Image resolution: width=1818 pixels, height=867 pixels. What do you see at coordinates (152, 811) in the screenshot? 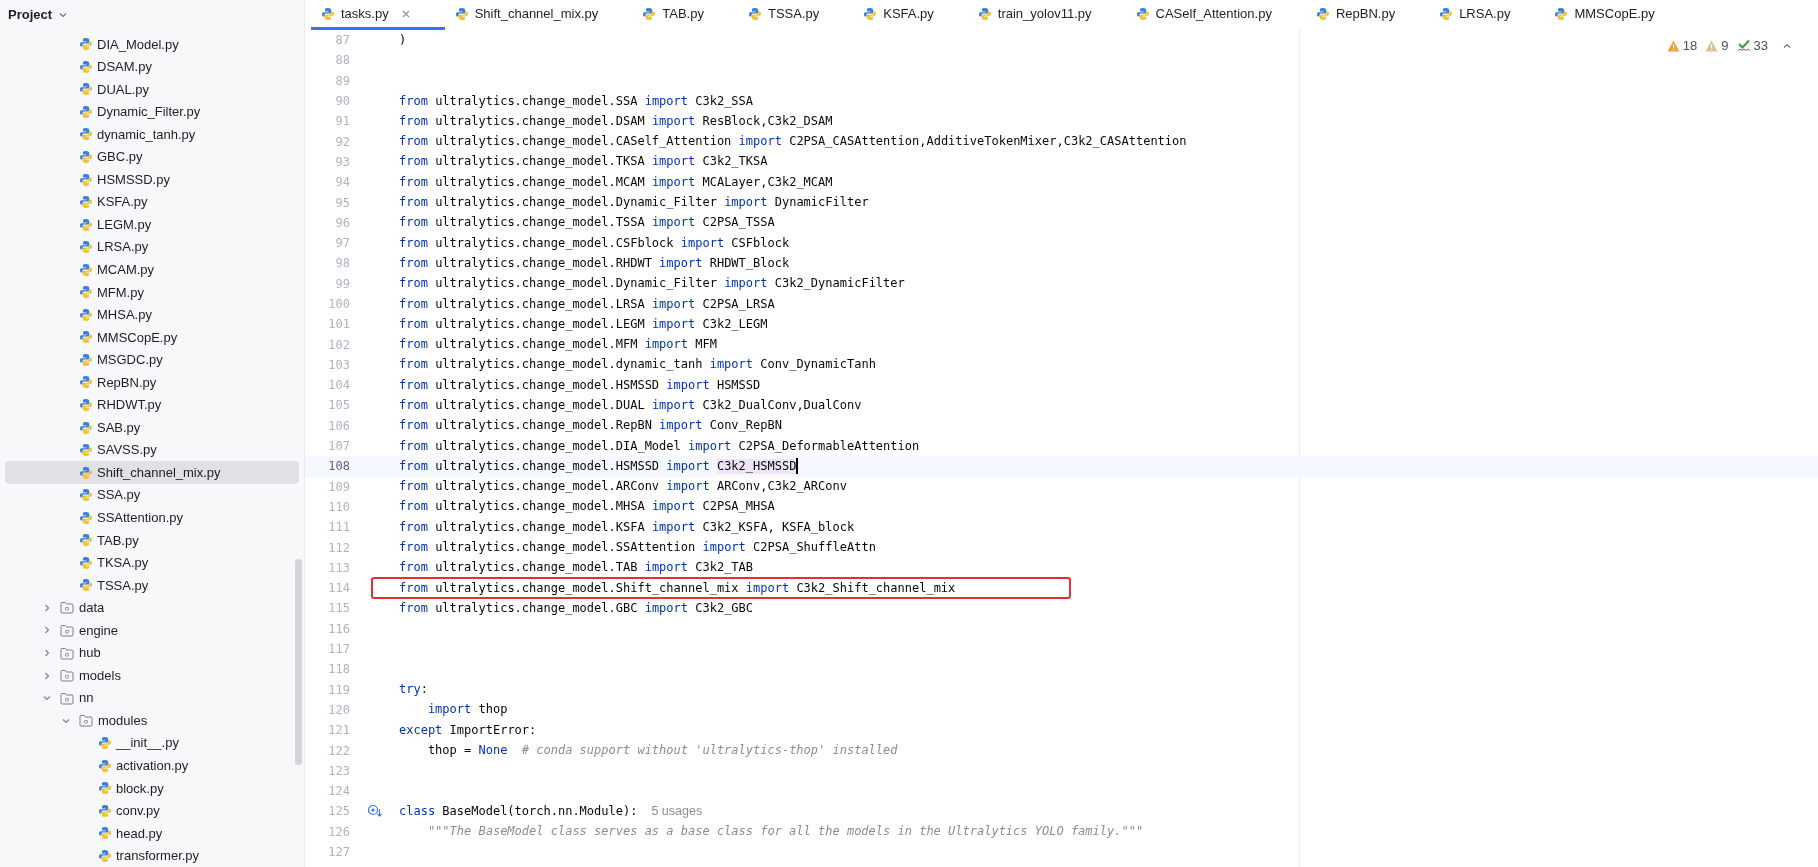
I see `file-item: conv.py` at bounding box center [152, 811].